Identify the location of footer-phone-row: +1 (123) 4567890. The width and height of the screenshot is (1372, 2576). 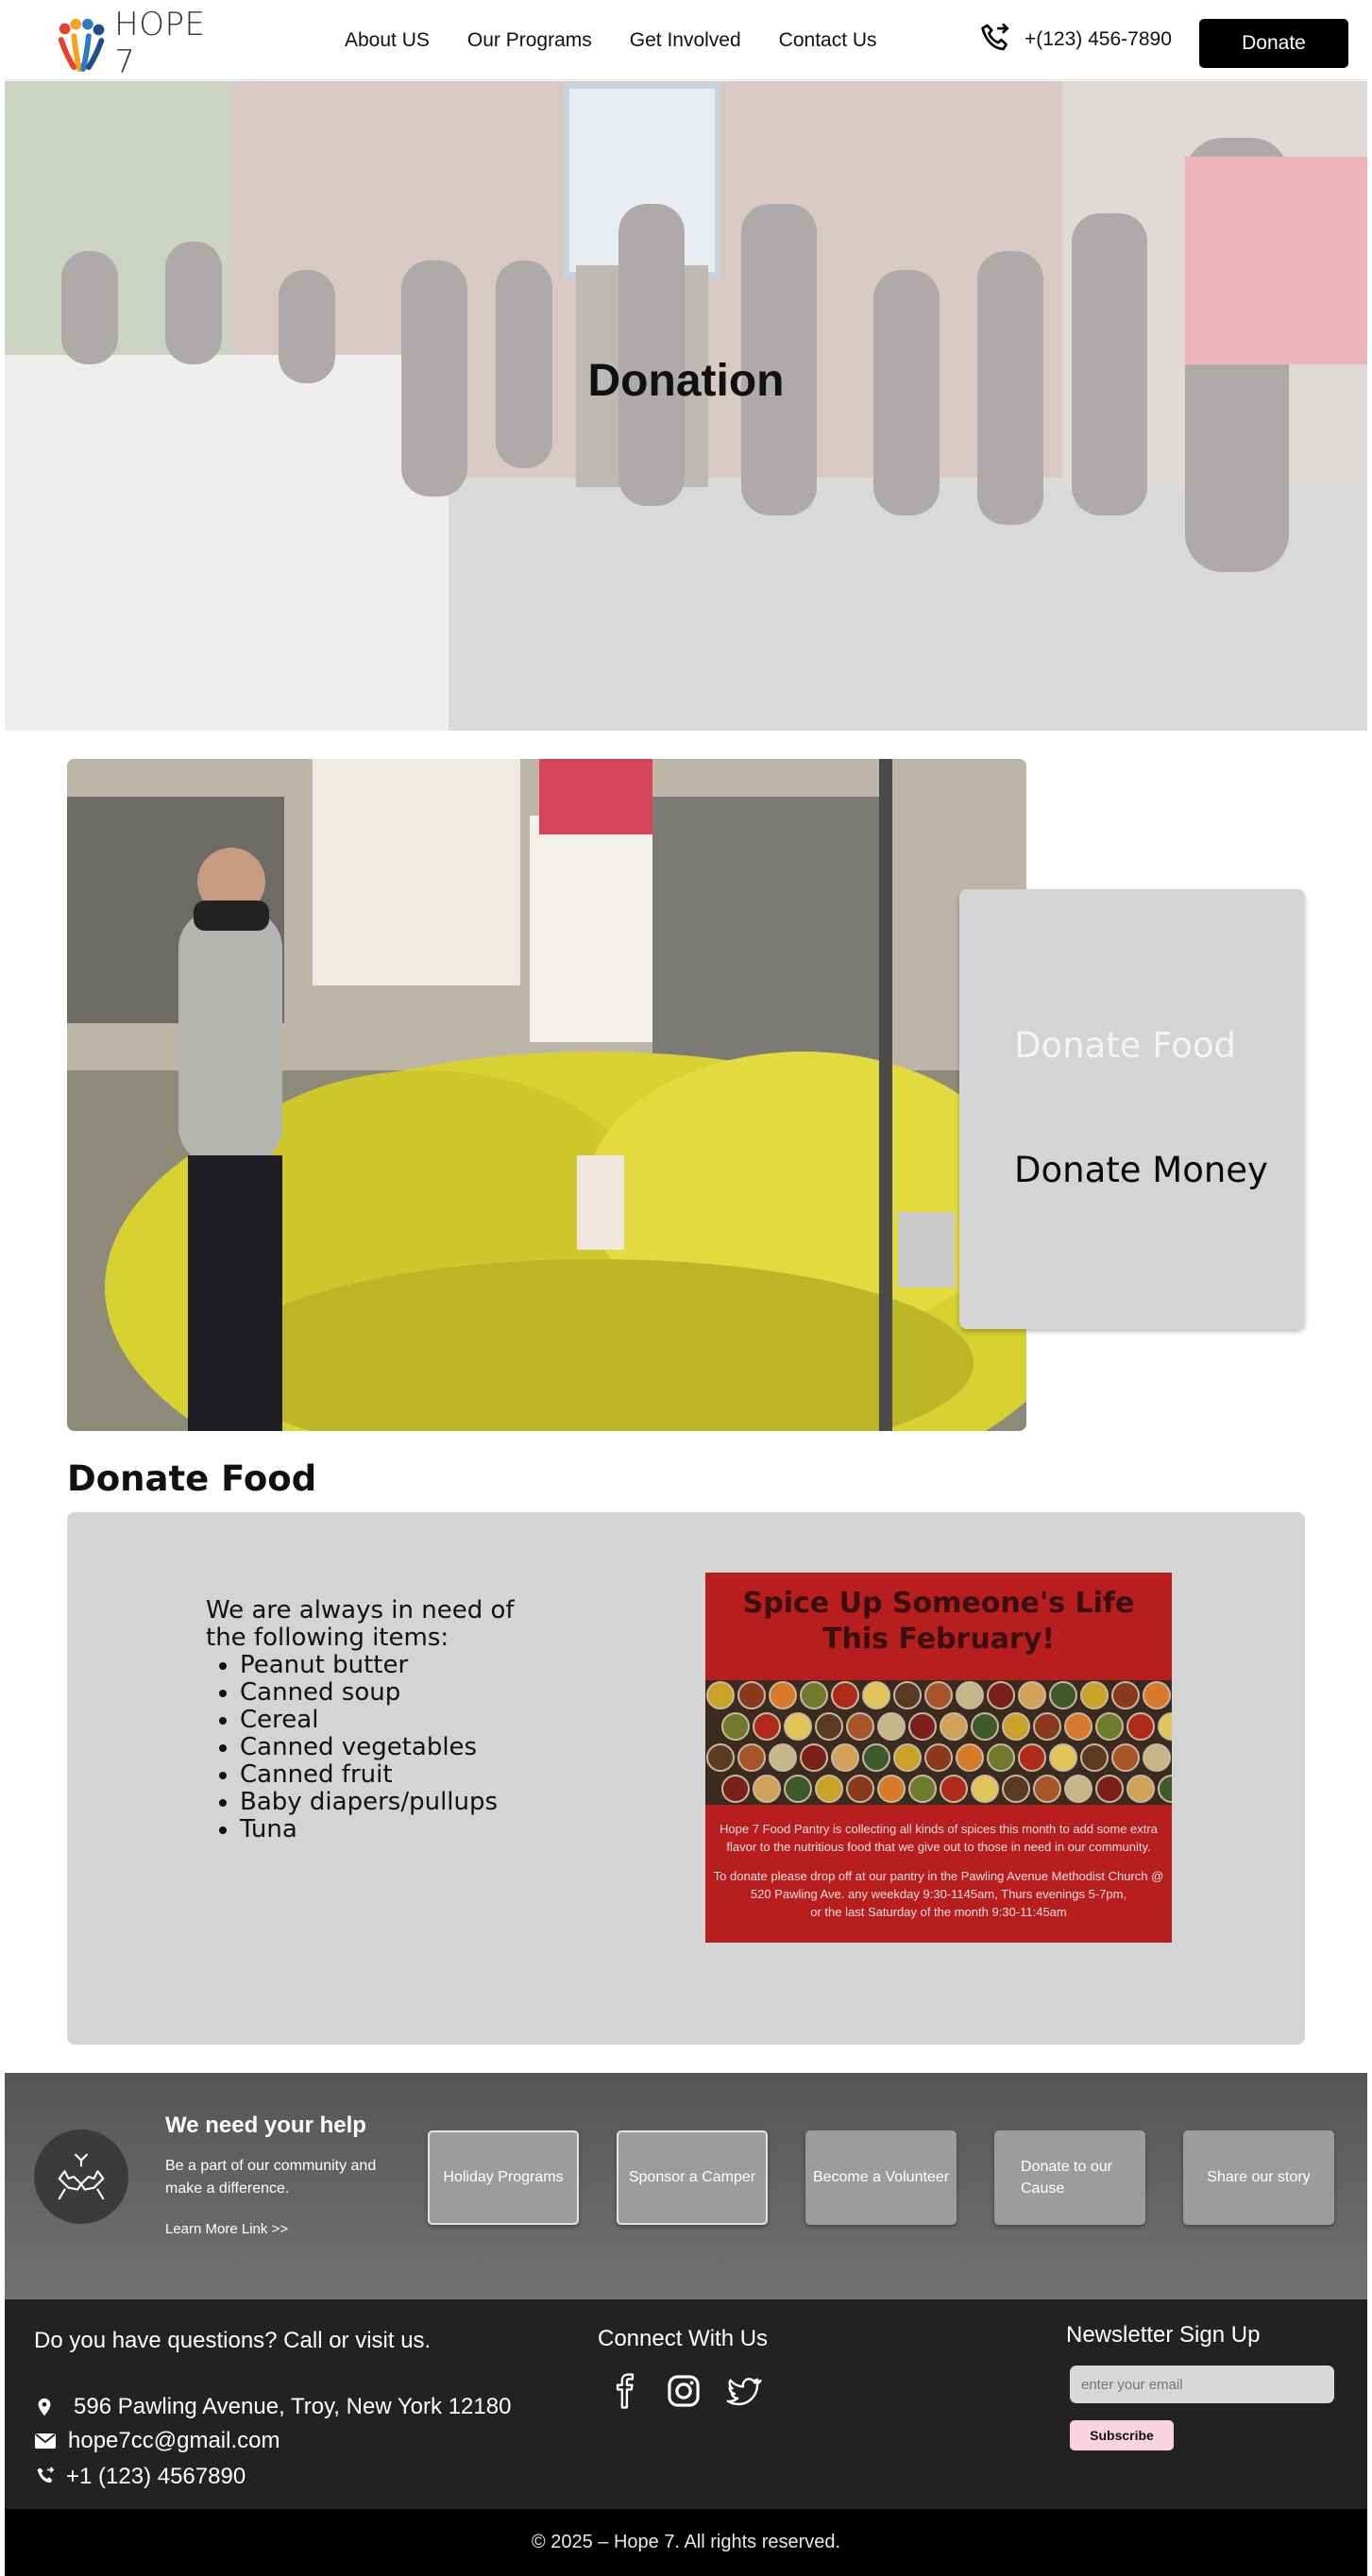
(140, 2477).